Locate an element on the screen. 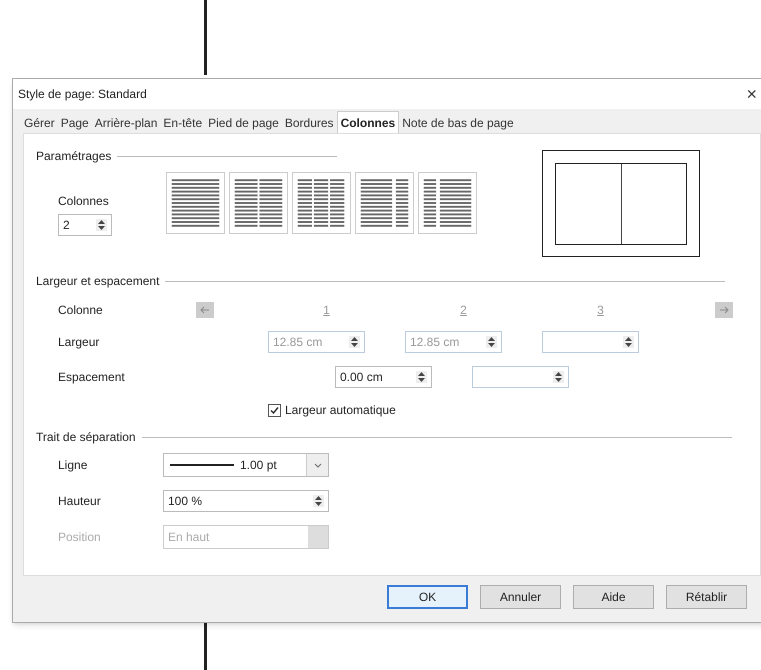 This screenshot has height=670, width=761. section-title: Largeur et espacement is located at coordinates (98, 281).